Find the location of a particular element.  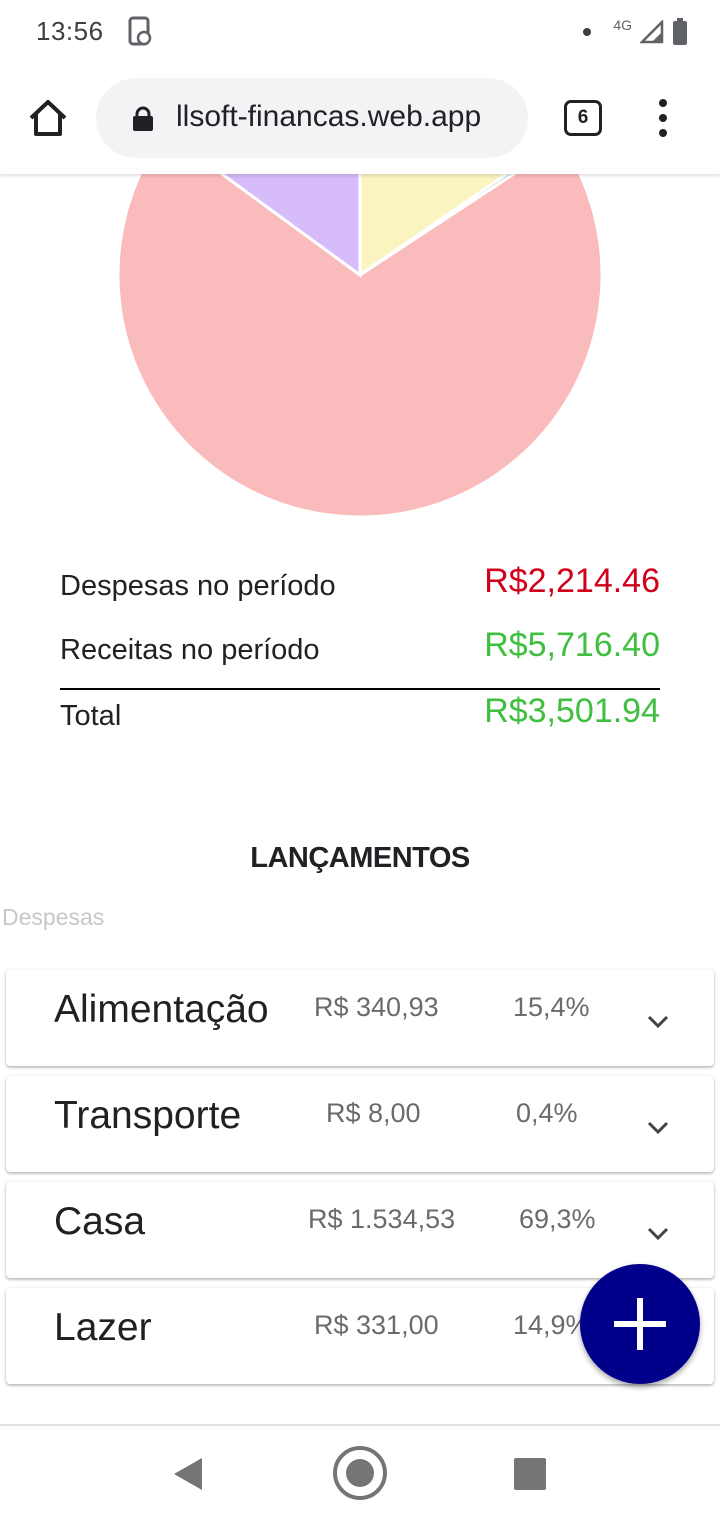

tab-switcher-button: 6 is located at coordinates (583, 118).